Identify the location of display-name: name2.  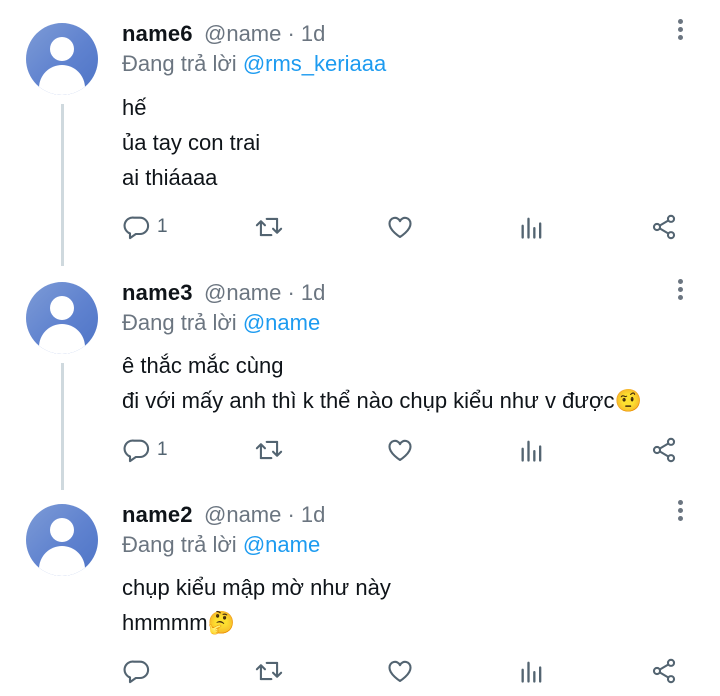
(157, 515).